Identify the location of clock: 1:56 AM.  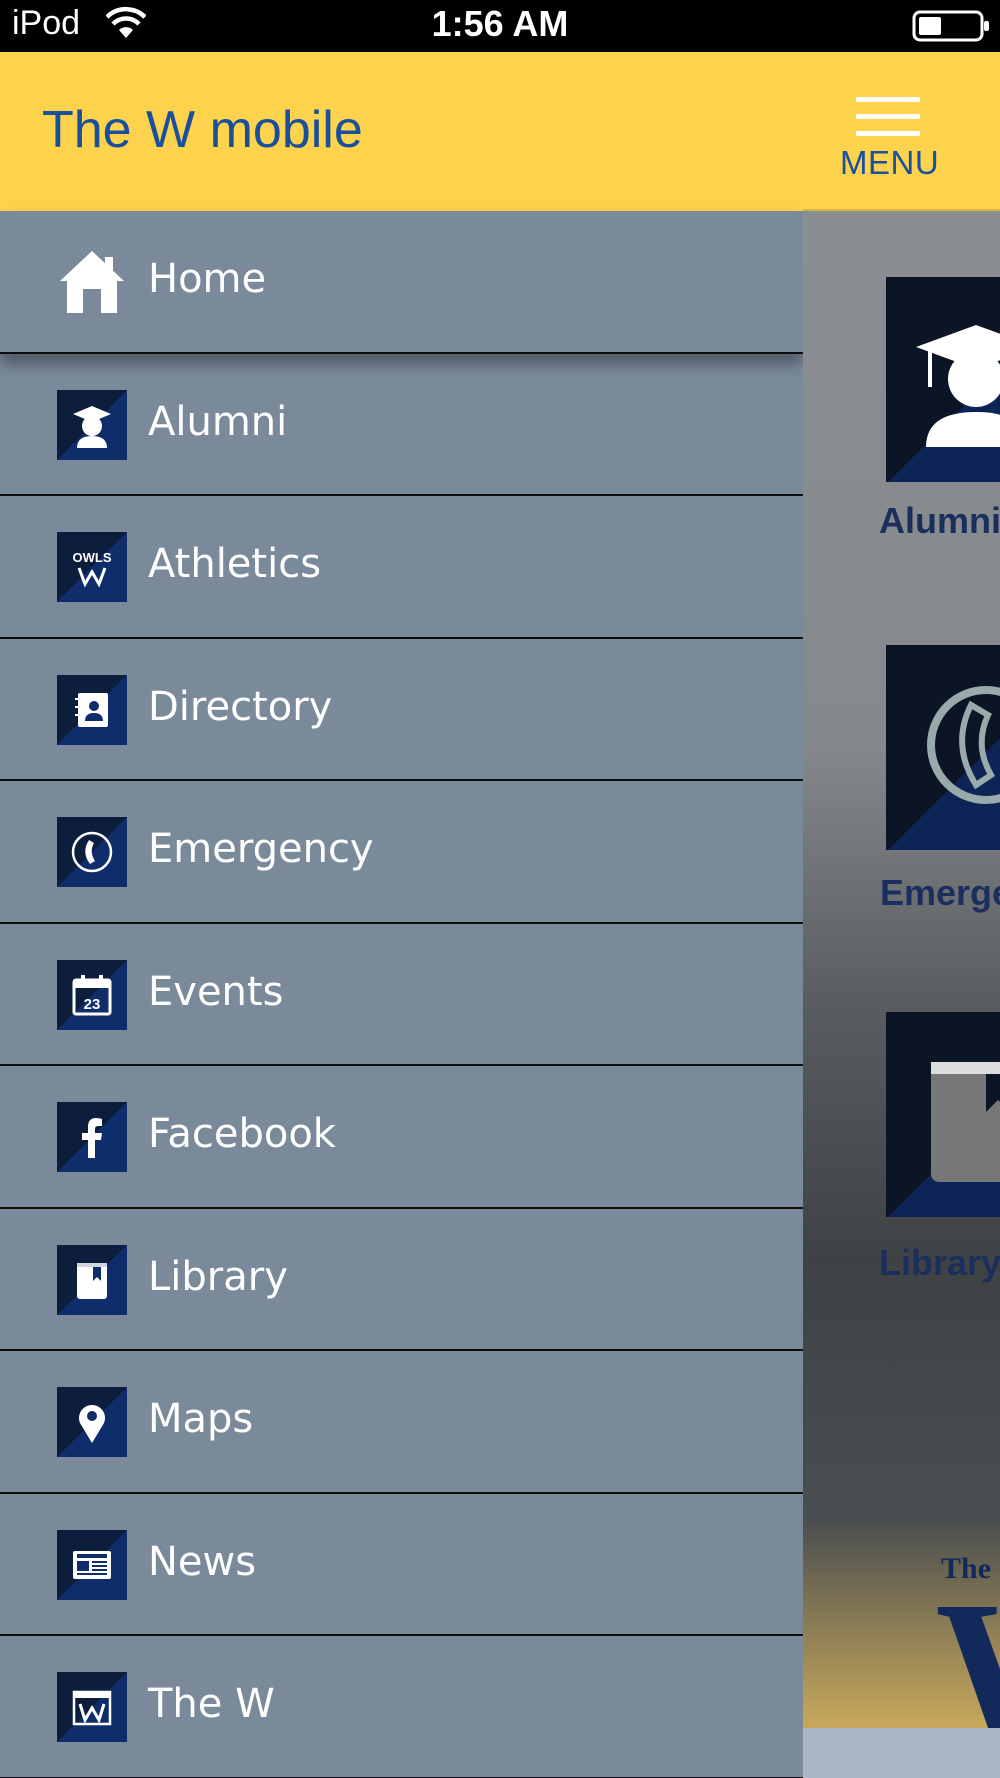
(500, 23).